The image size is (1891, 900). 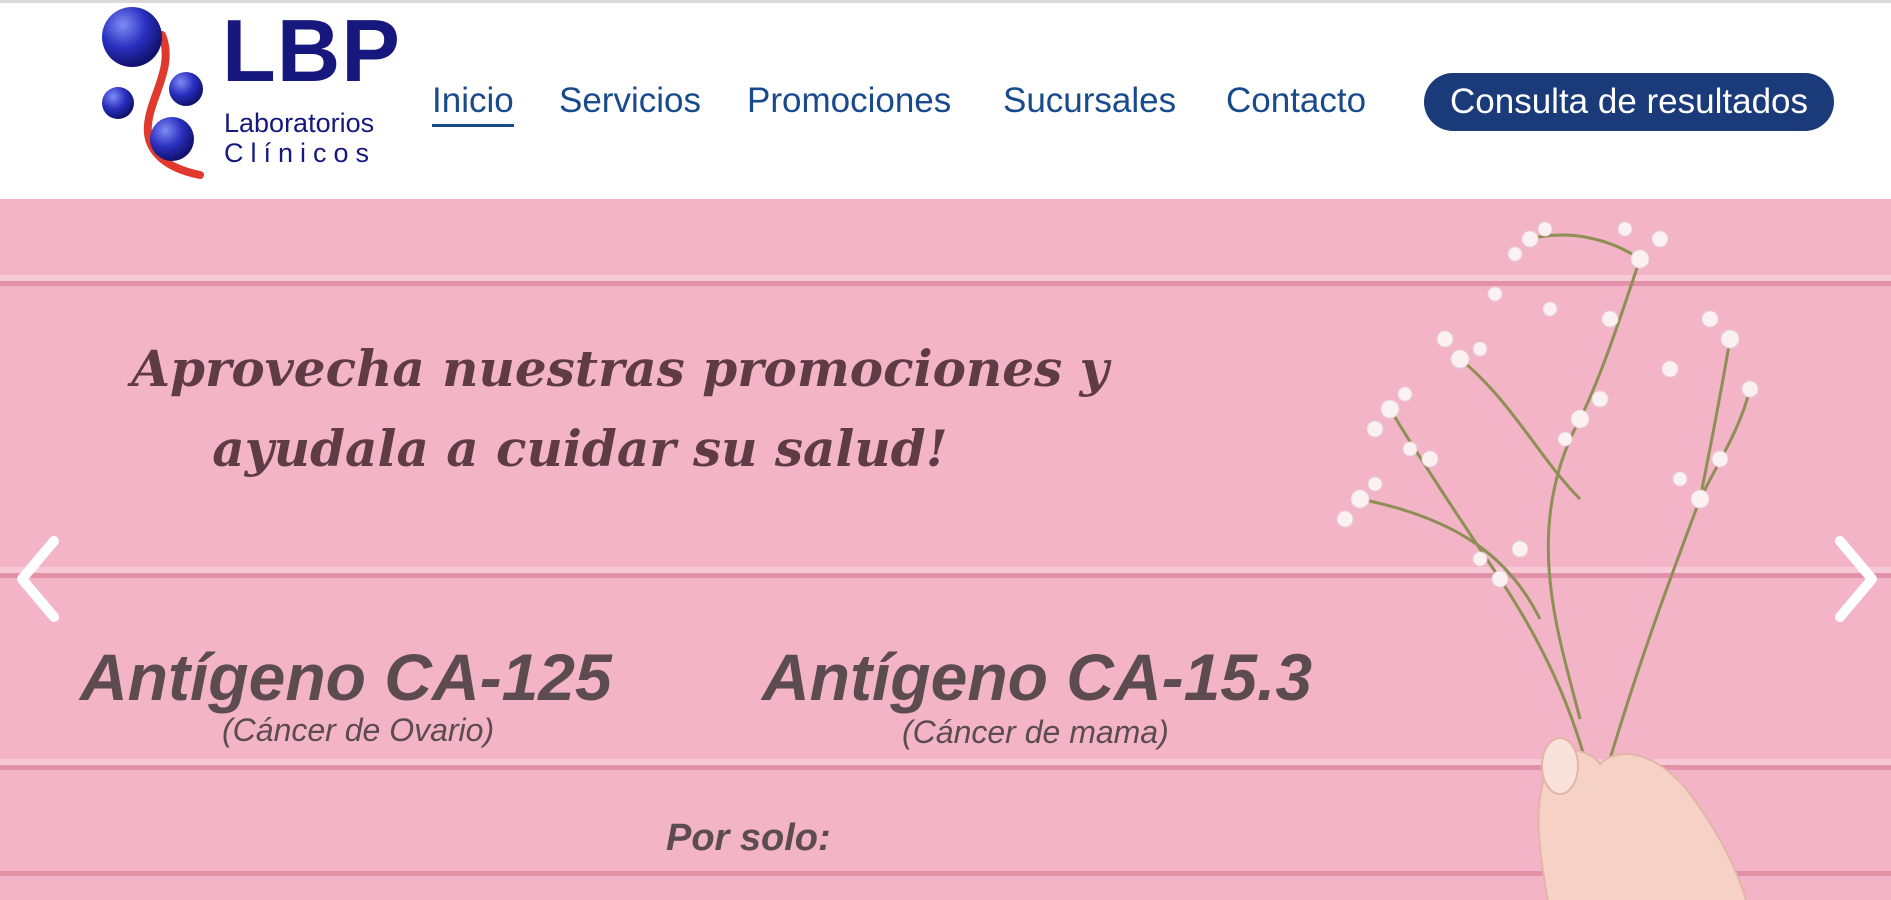 What do you see at coordinates (358, 730) in the screenshot?
I see `test-note-ca125: (Cáncer de Ovario)` at bounding box center [358, 730].